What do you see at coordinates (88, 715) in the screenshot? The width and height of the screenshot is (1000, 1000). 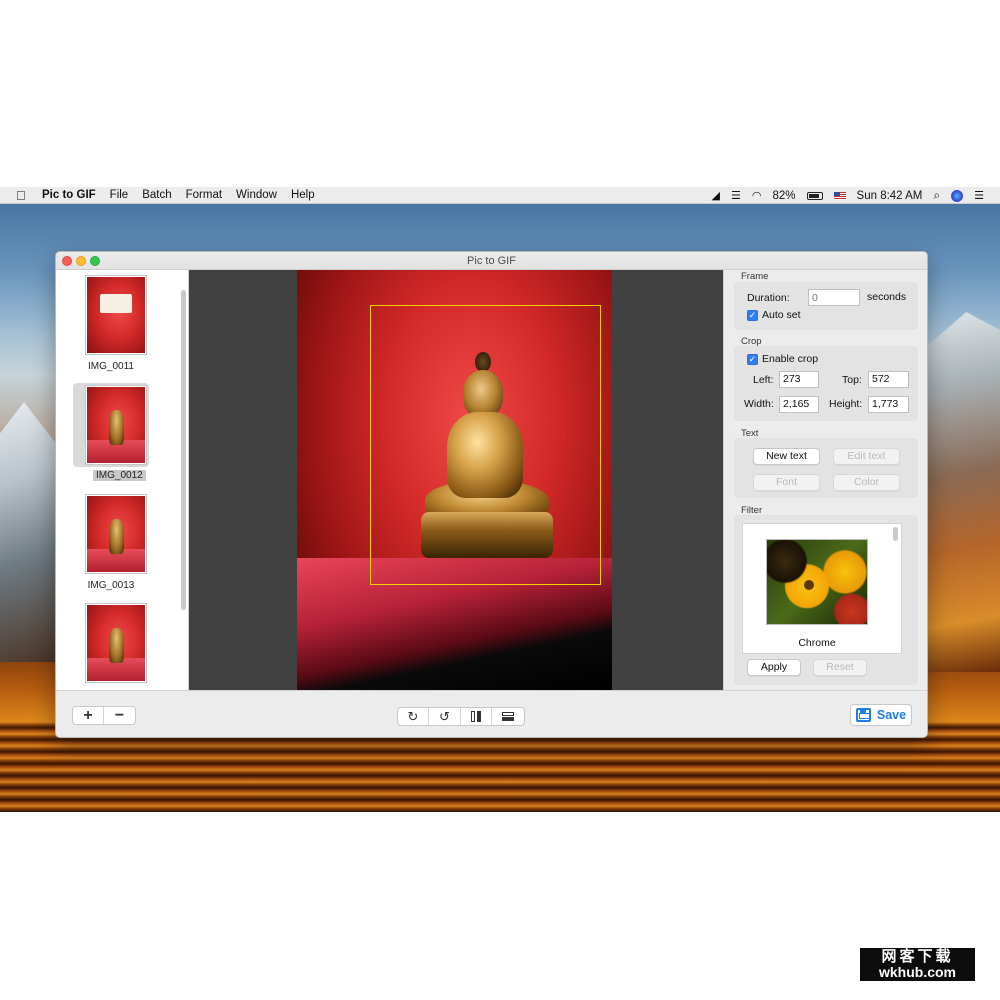 I see `add-image-button: +` at bounding box center [88, 715].